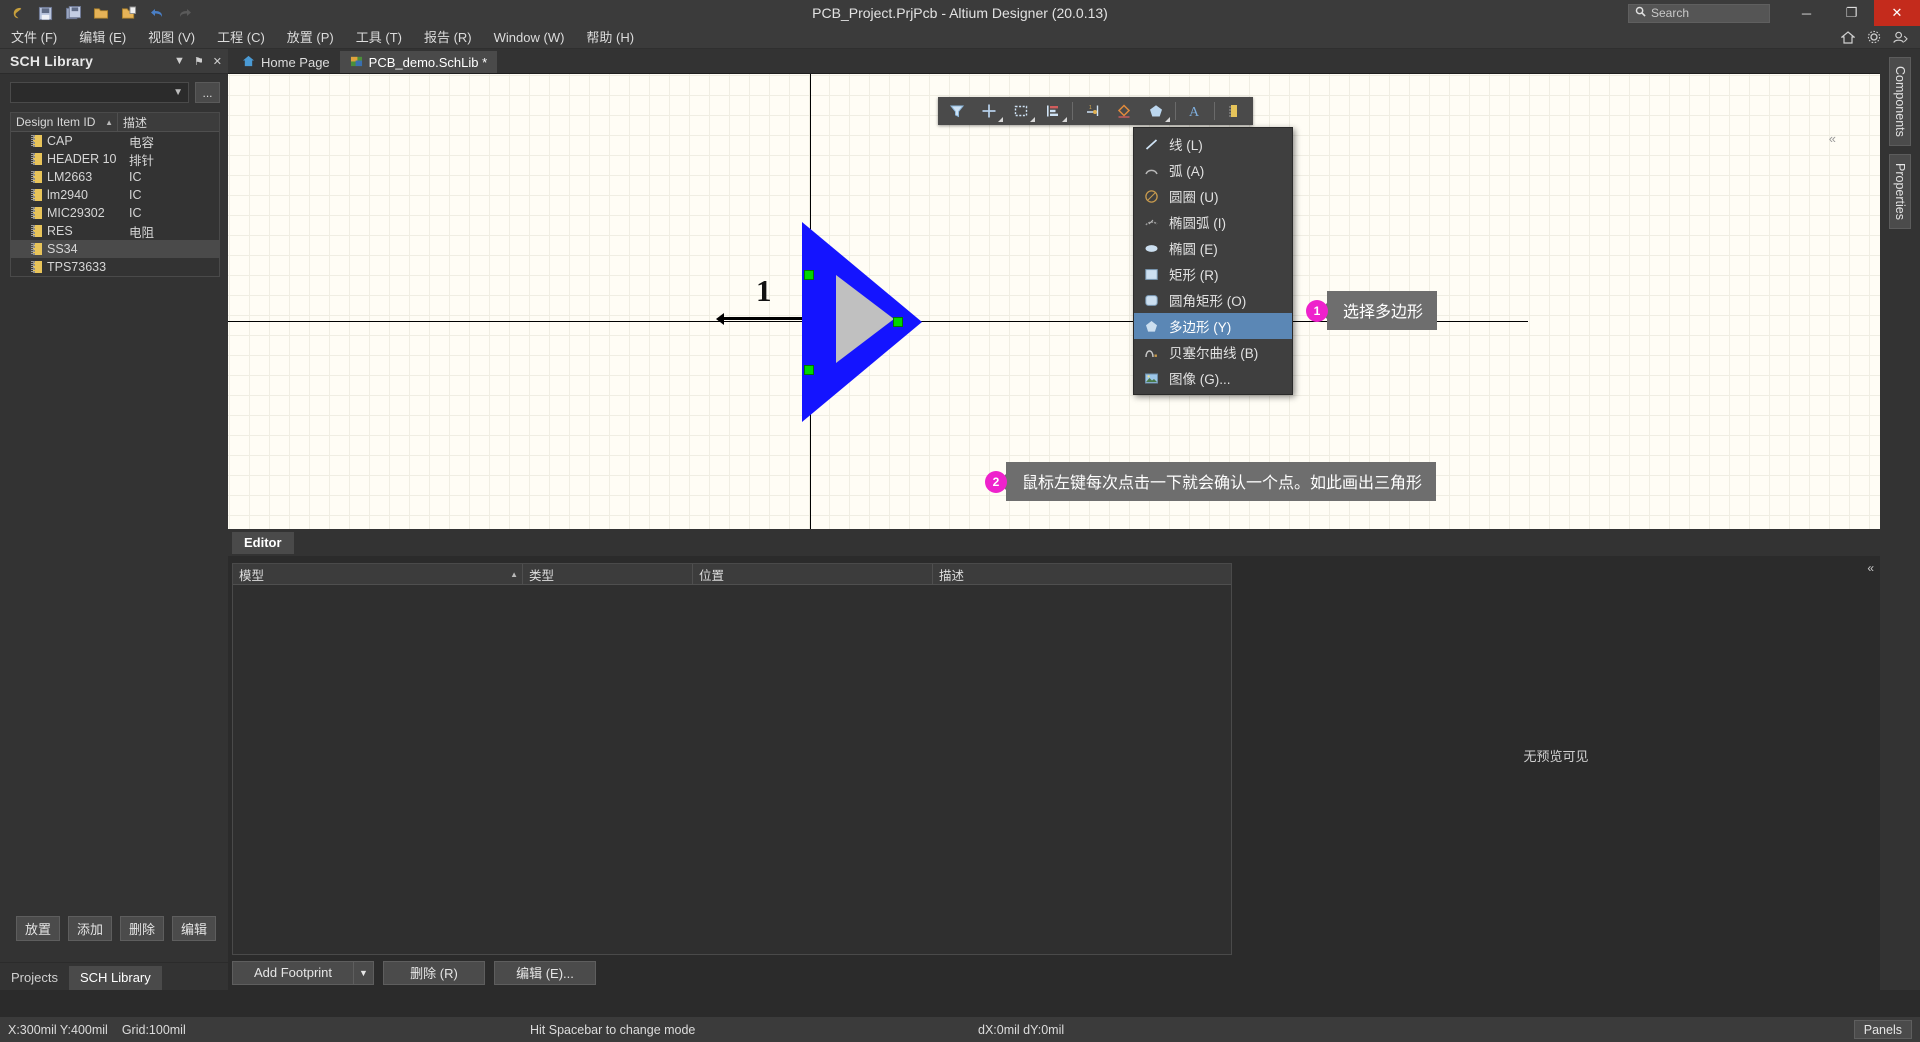 The width and height of the screenshot is (1920, 1042). What do you see at coordinates (1382, 310) in the screenshot?
I see `callout-text: 选择多边形` at bounding box center [1382, 310].